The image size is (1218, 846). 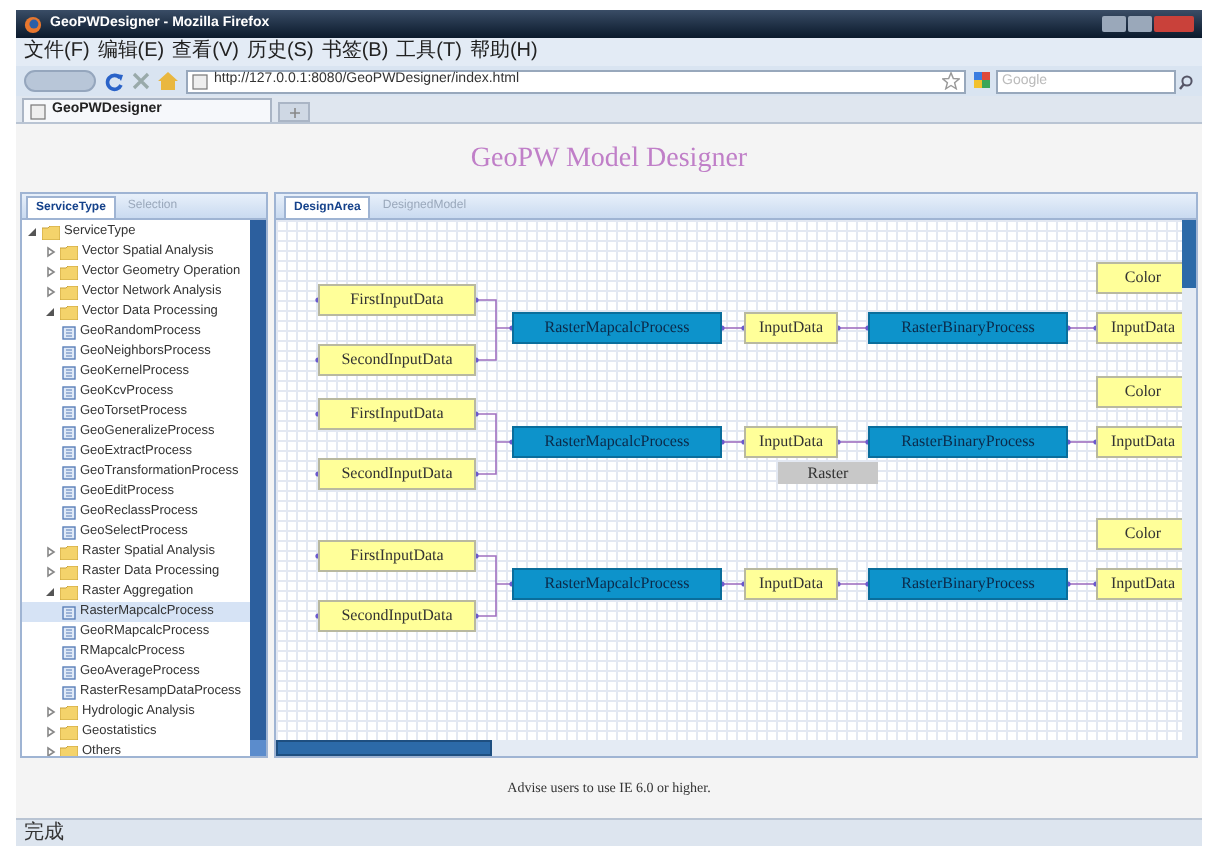 What do you see at coordinates (1189, 488) in the screenshot?
I see `vertical-scrollbar` at bounding box center [1189, 488].